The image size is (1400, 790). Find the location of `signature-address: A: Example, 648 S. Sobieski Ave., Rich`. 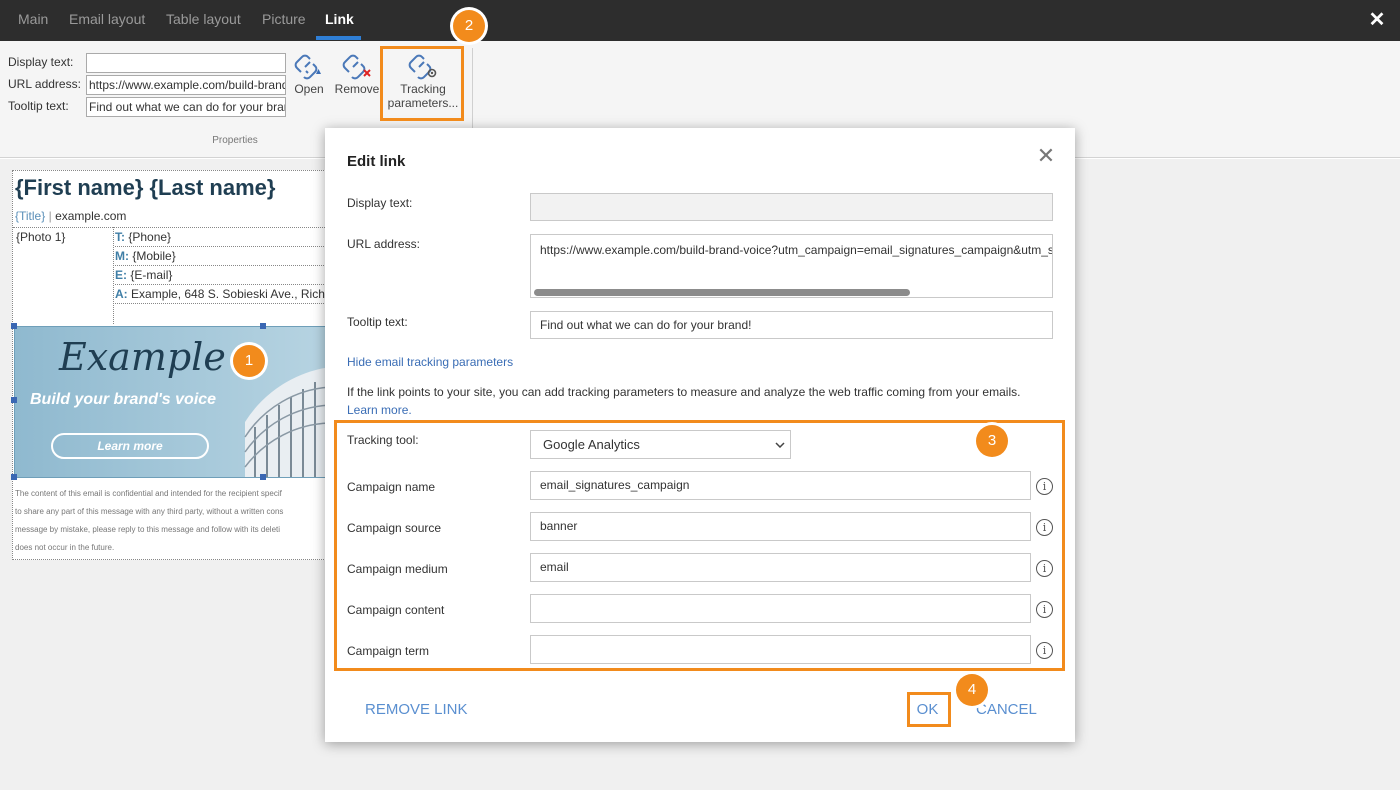

signature-address: A: Example, 648 S. Sobieski Ave., Rich is located at coordinates (222, 295).